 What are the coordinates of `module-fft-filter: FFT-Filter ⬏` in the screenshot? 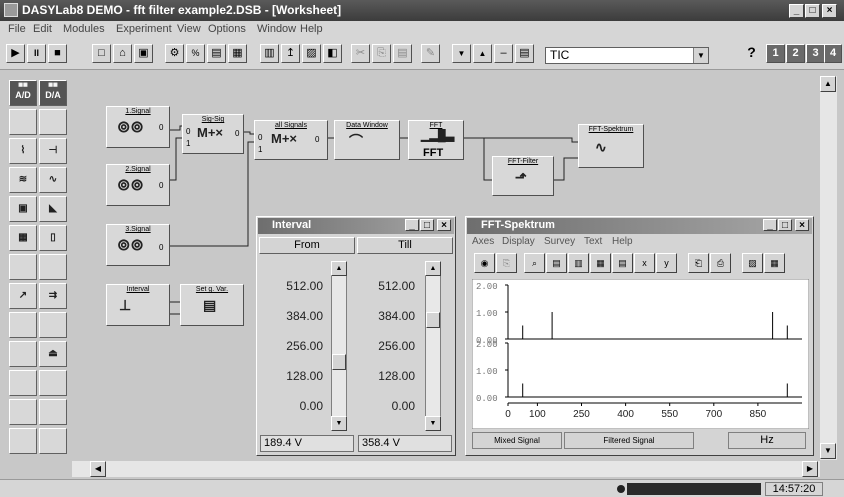 It's located at (523, 176).